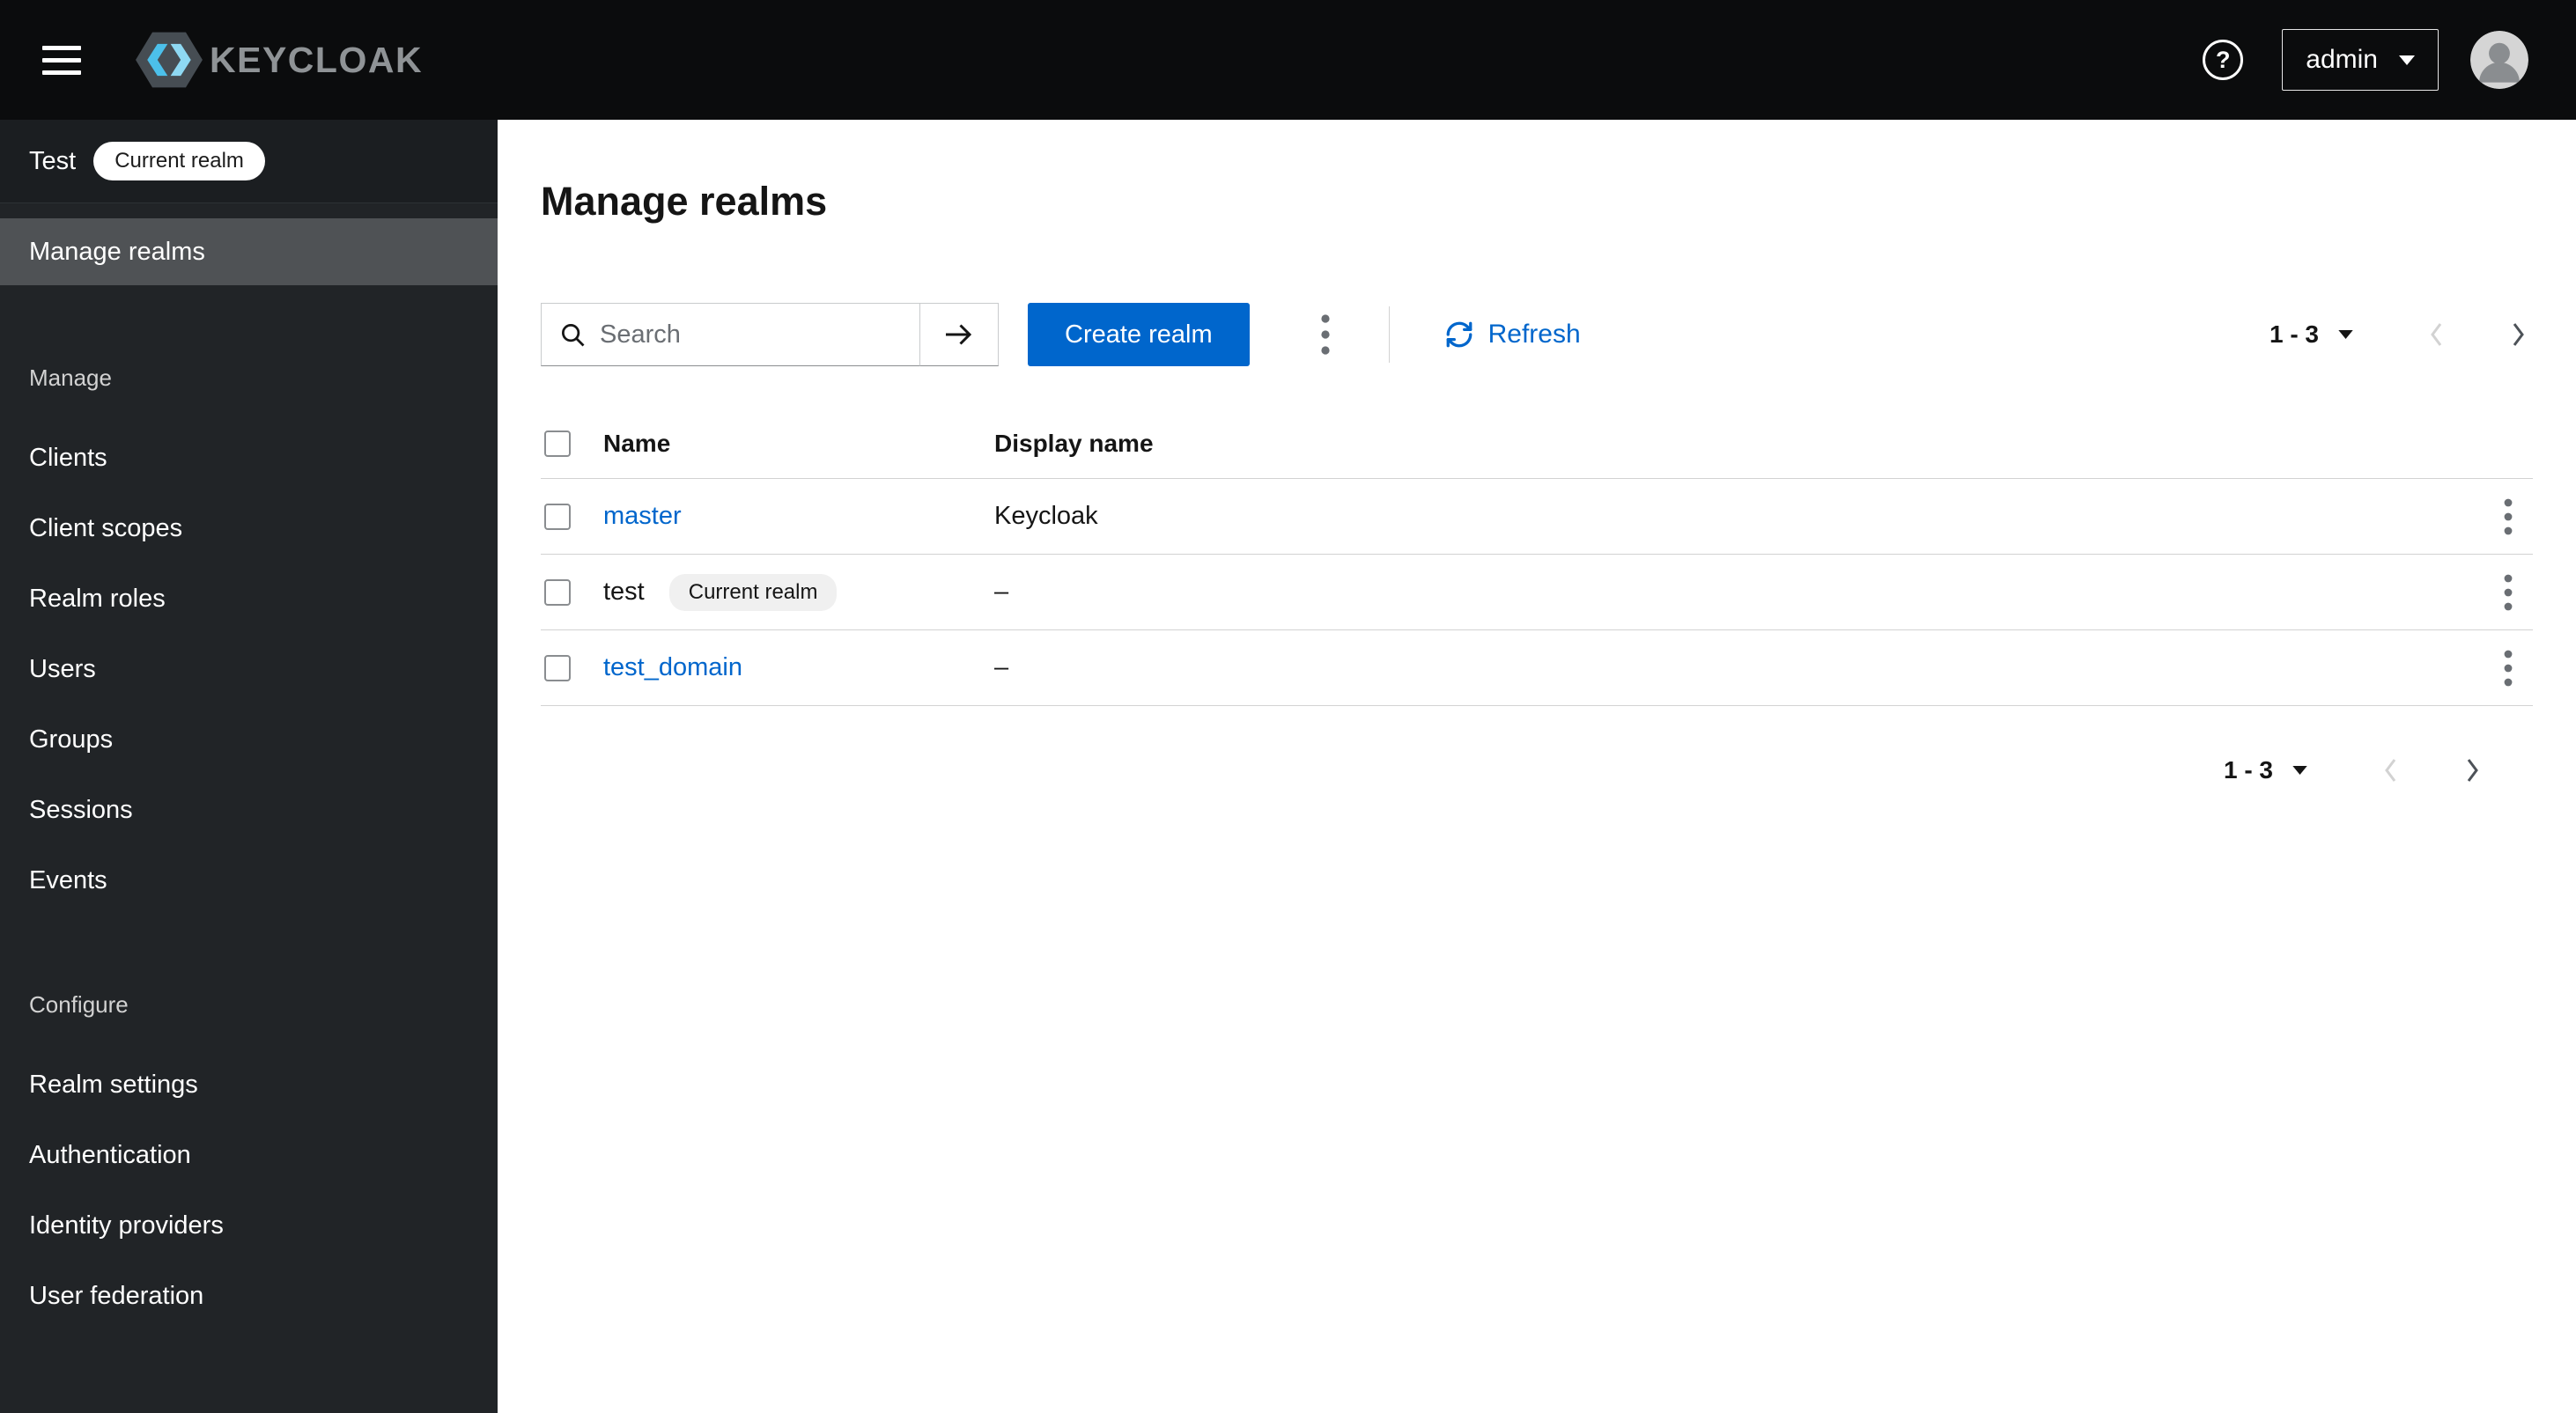 The height and width of the screenshot is (1413, 2576). I want to click on masthead-right: ? admin, so click(2365, 60).